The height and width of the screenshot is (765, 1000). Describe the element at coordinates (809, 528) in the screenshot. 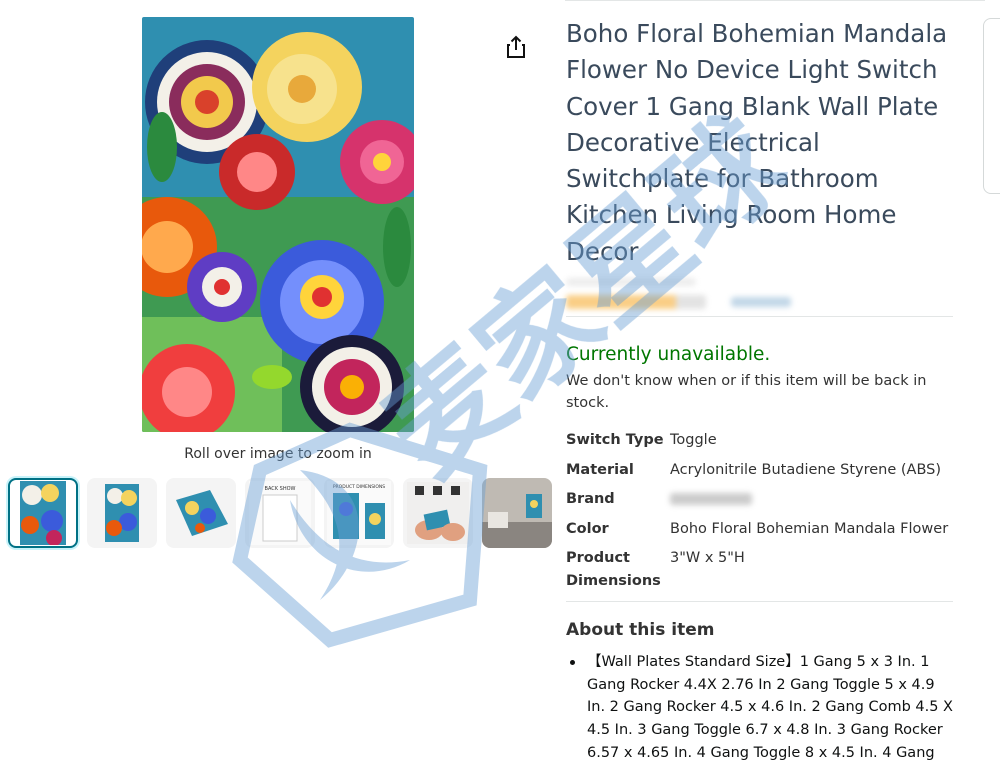

I see `spec-value: Boho Floral Bohemian Mandala Flower` at that location.